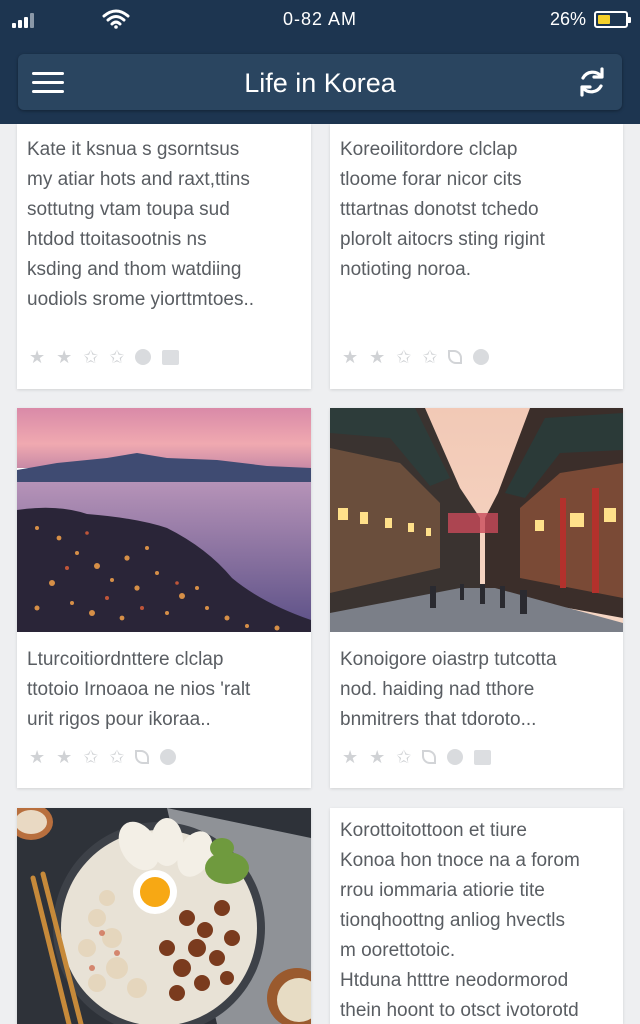 This screenshot has width=640, height=1024. What do you see at coordinates (476, 520) in the screenshot?
I see `hanok-street-photo` at bounding box center [476, 520].